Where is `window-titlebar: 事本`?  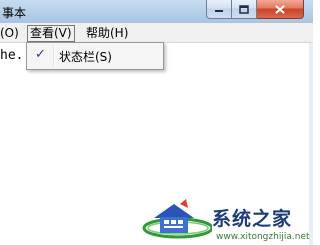 window-titlebar: 事本 is located at coordinates (156, 11).